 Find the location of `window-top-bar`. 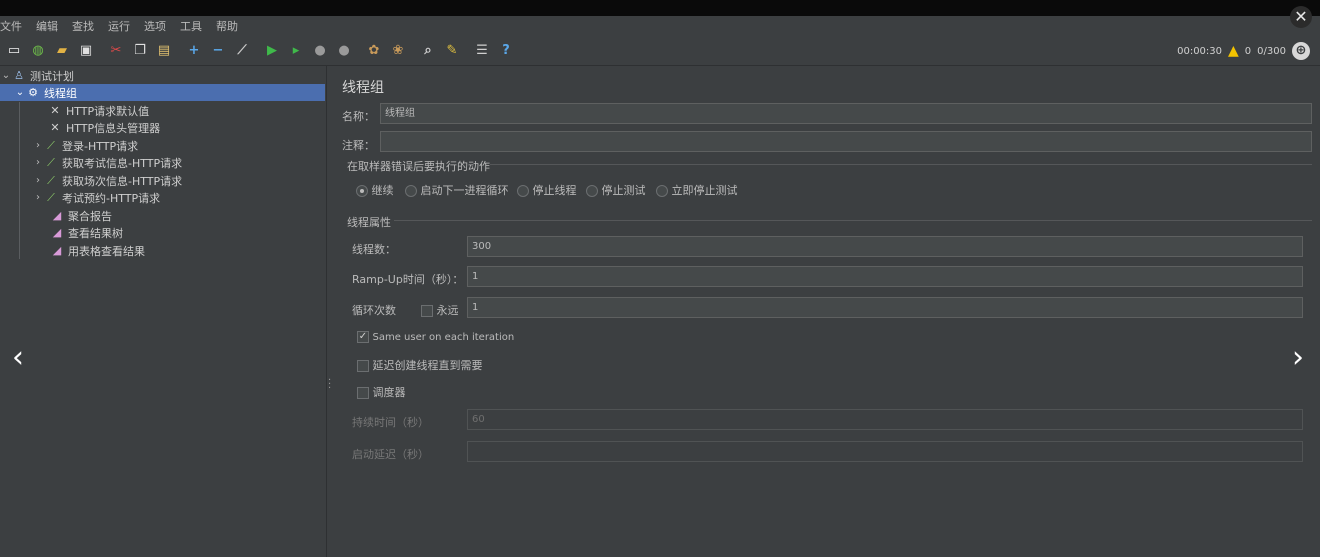

window-top-bar is located at coordinates (660, 8).